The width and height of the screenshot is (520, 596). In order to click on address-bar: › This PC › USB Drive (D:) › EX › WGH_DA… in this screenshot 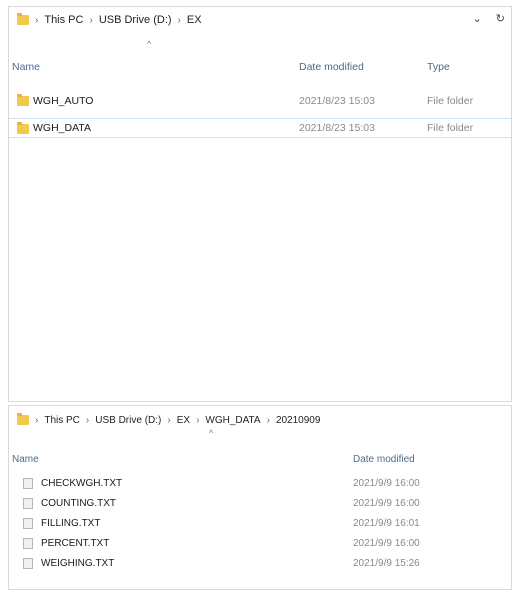, I will do `click(260, 420)`.